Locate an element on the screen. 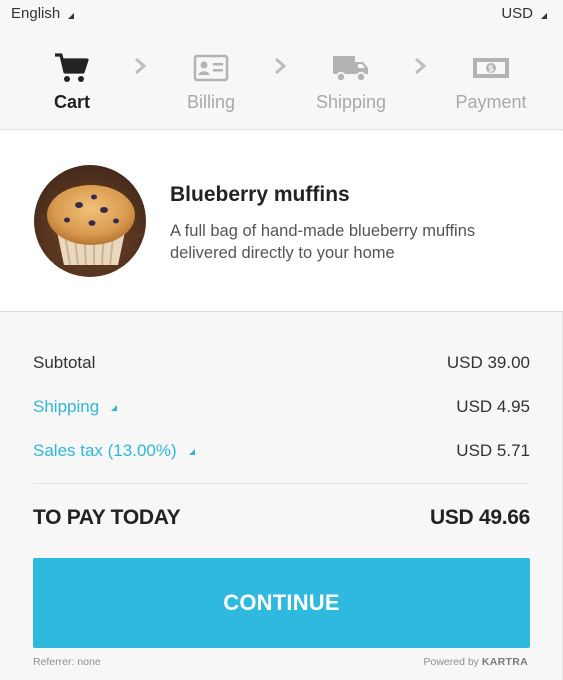  truck-icon is located at coordinates (351, 68).